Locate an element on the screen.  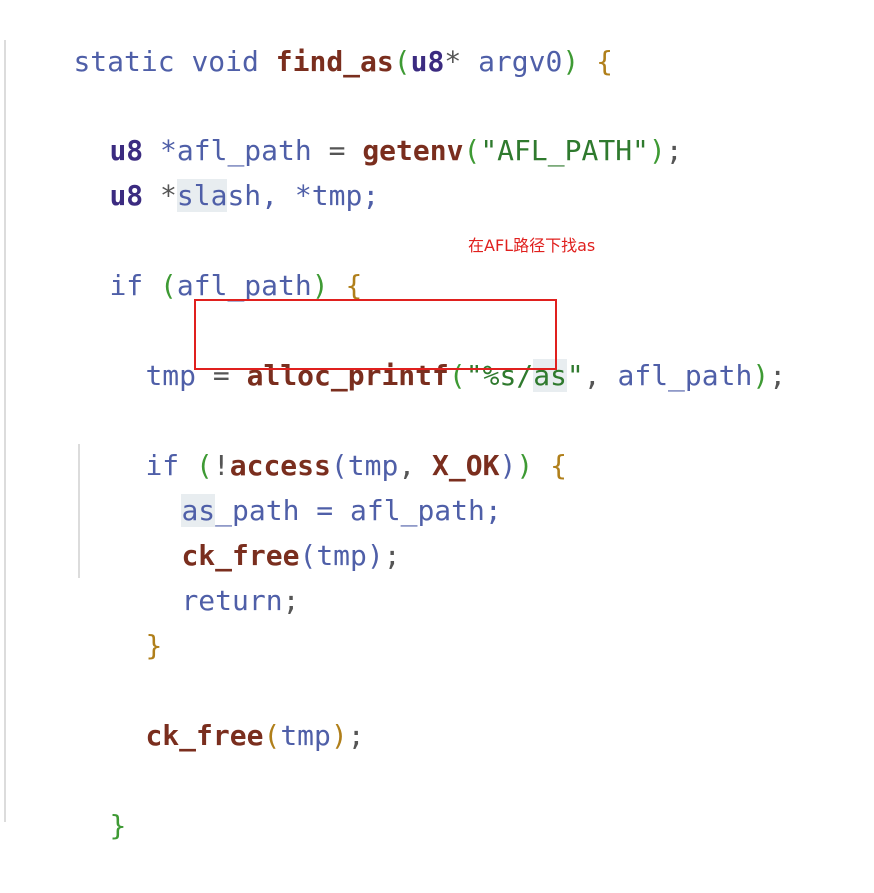
keyword-if: if is located at coordinates (126, 285).